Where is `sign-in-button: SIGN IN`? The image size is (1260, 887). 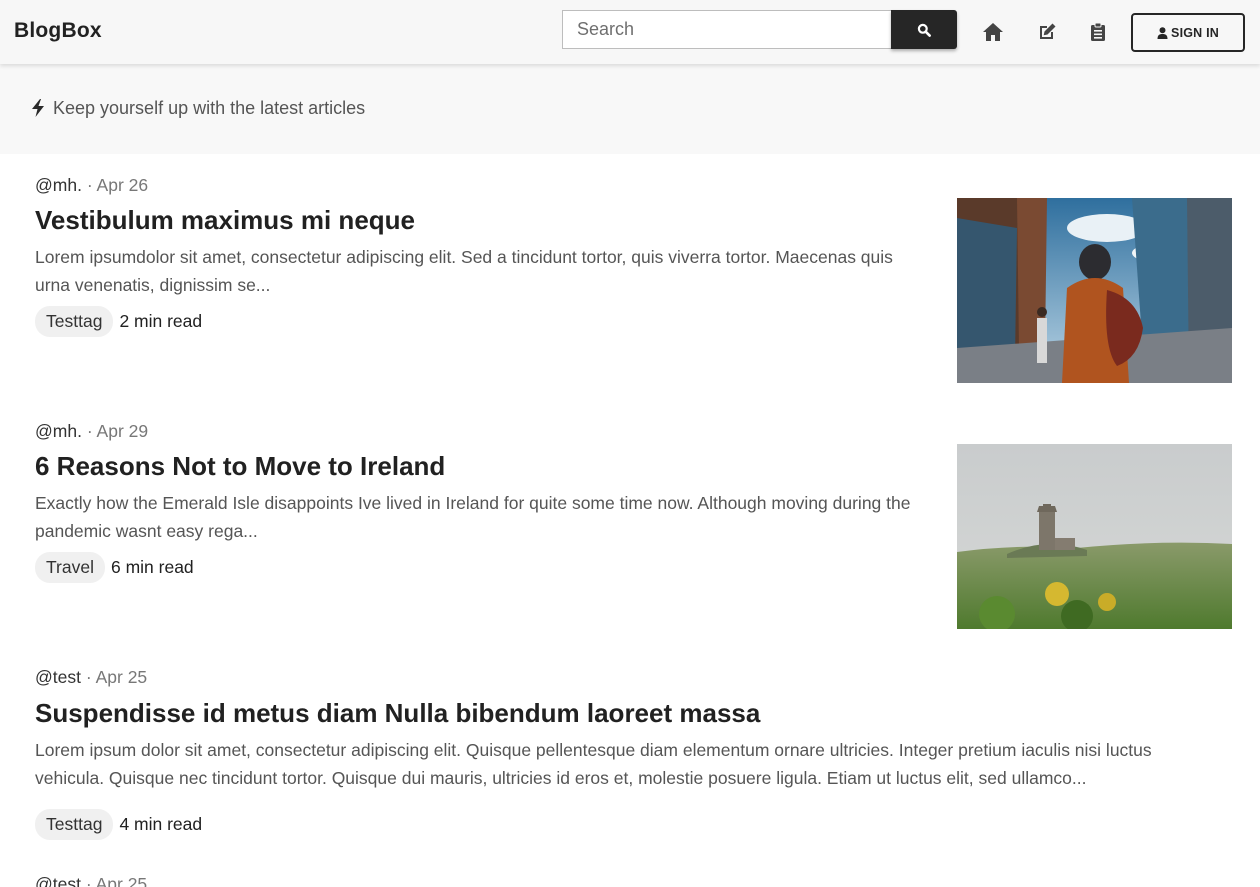 sign-in-button: SIGN IN is located at coordinates (1188, 32).